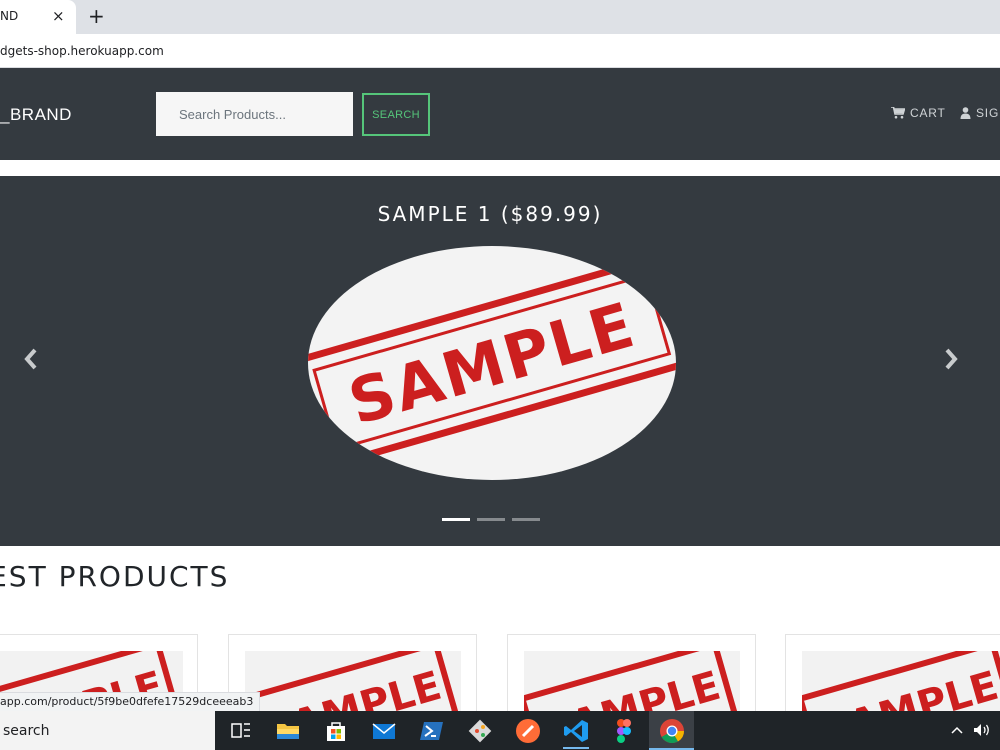  I want to click on brand-logo: _BRAND, so click(36, 115).